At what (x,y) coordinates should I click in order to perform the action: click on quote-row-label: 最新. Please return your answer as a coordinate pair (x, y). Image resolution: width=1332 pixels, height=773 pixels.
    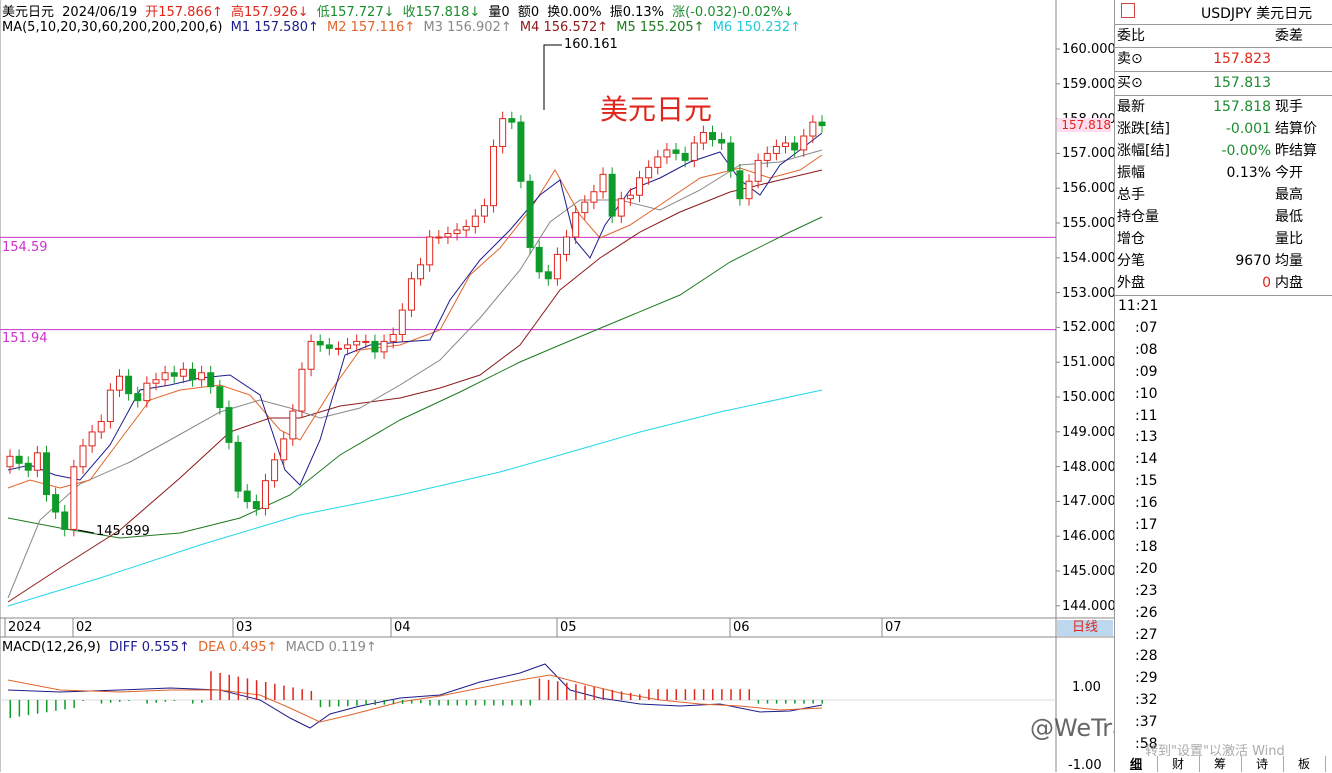
    Looking at the image, I should click on (1131, 107).